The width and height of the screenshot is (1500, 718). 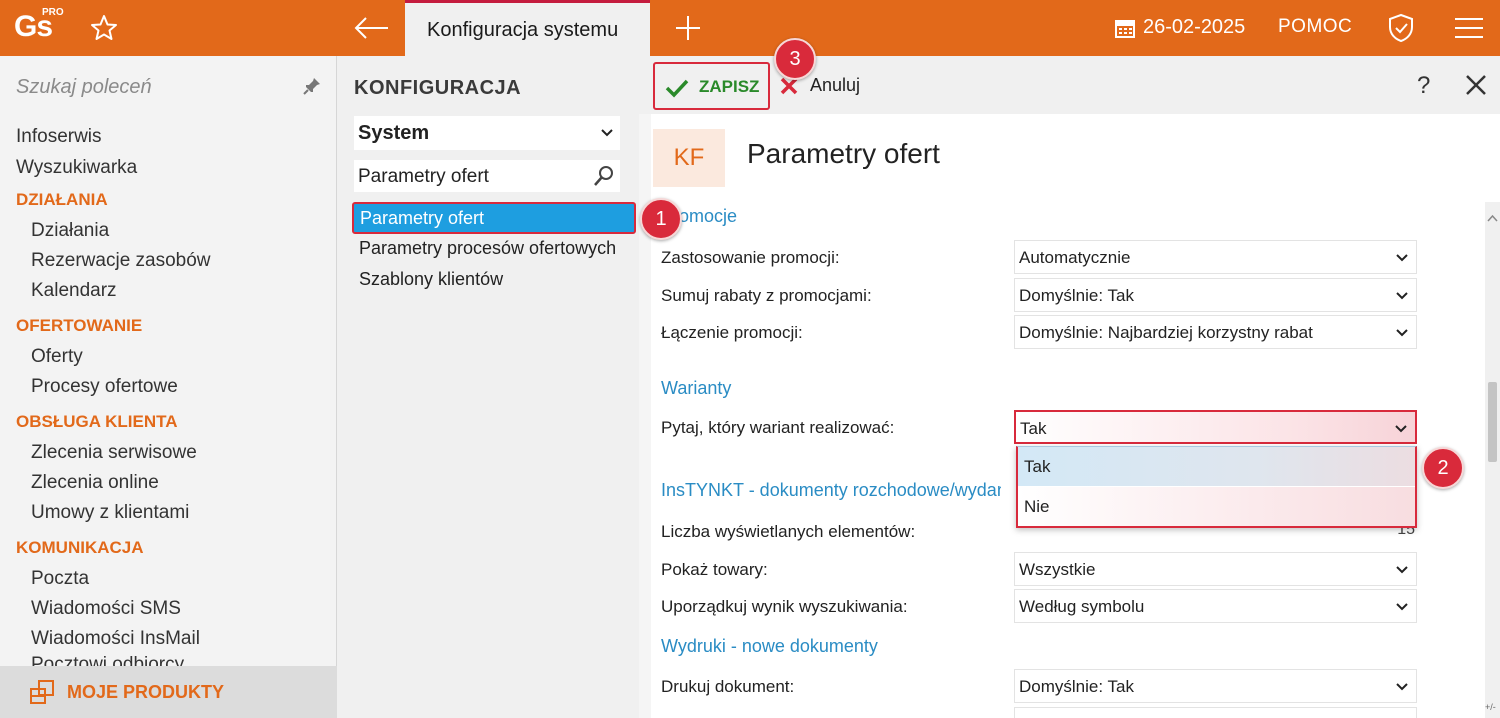 What do you see at coordinates (115, 639) in the screenshot?
I see `nav-item-insmail: Wiadomości InsMail` at bounding box center [115, 639].